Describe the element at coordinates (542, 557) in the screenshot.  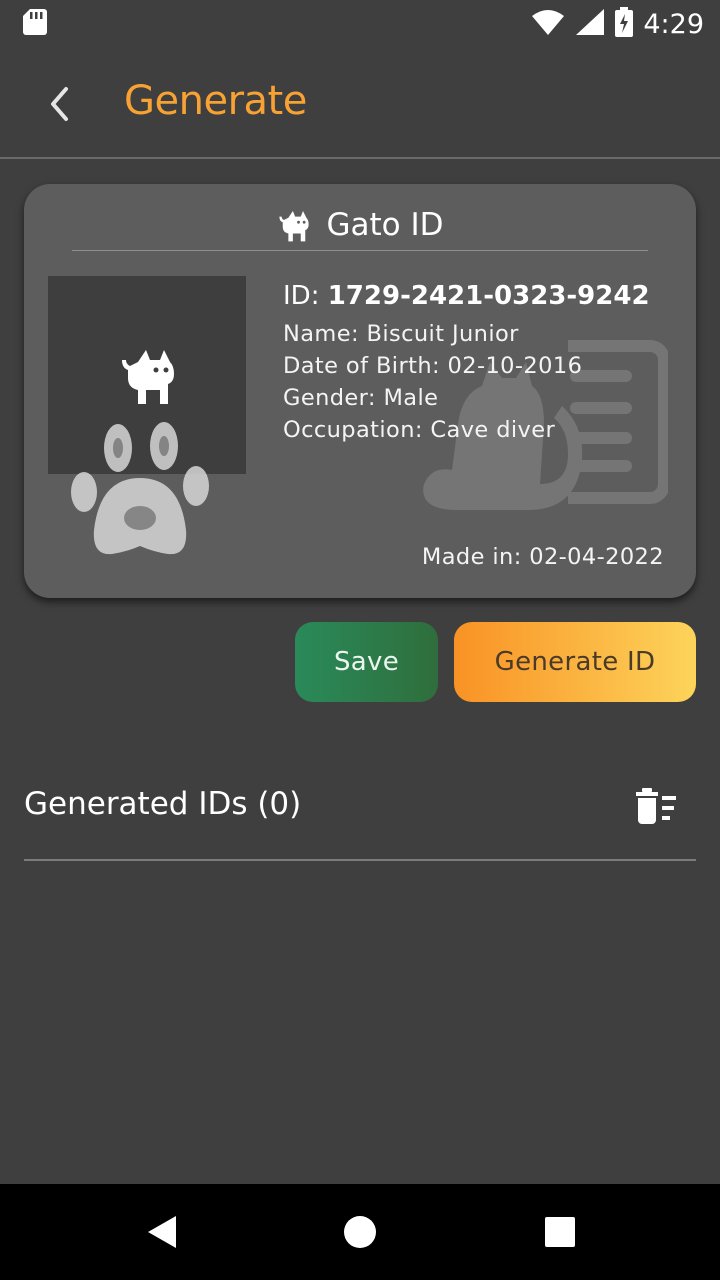
I see `made-in-text: Made in: 02-04-2022` at that location.